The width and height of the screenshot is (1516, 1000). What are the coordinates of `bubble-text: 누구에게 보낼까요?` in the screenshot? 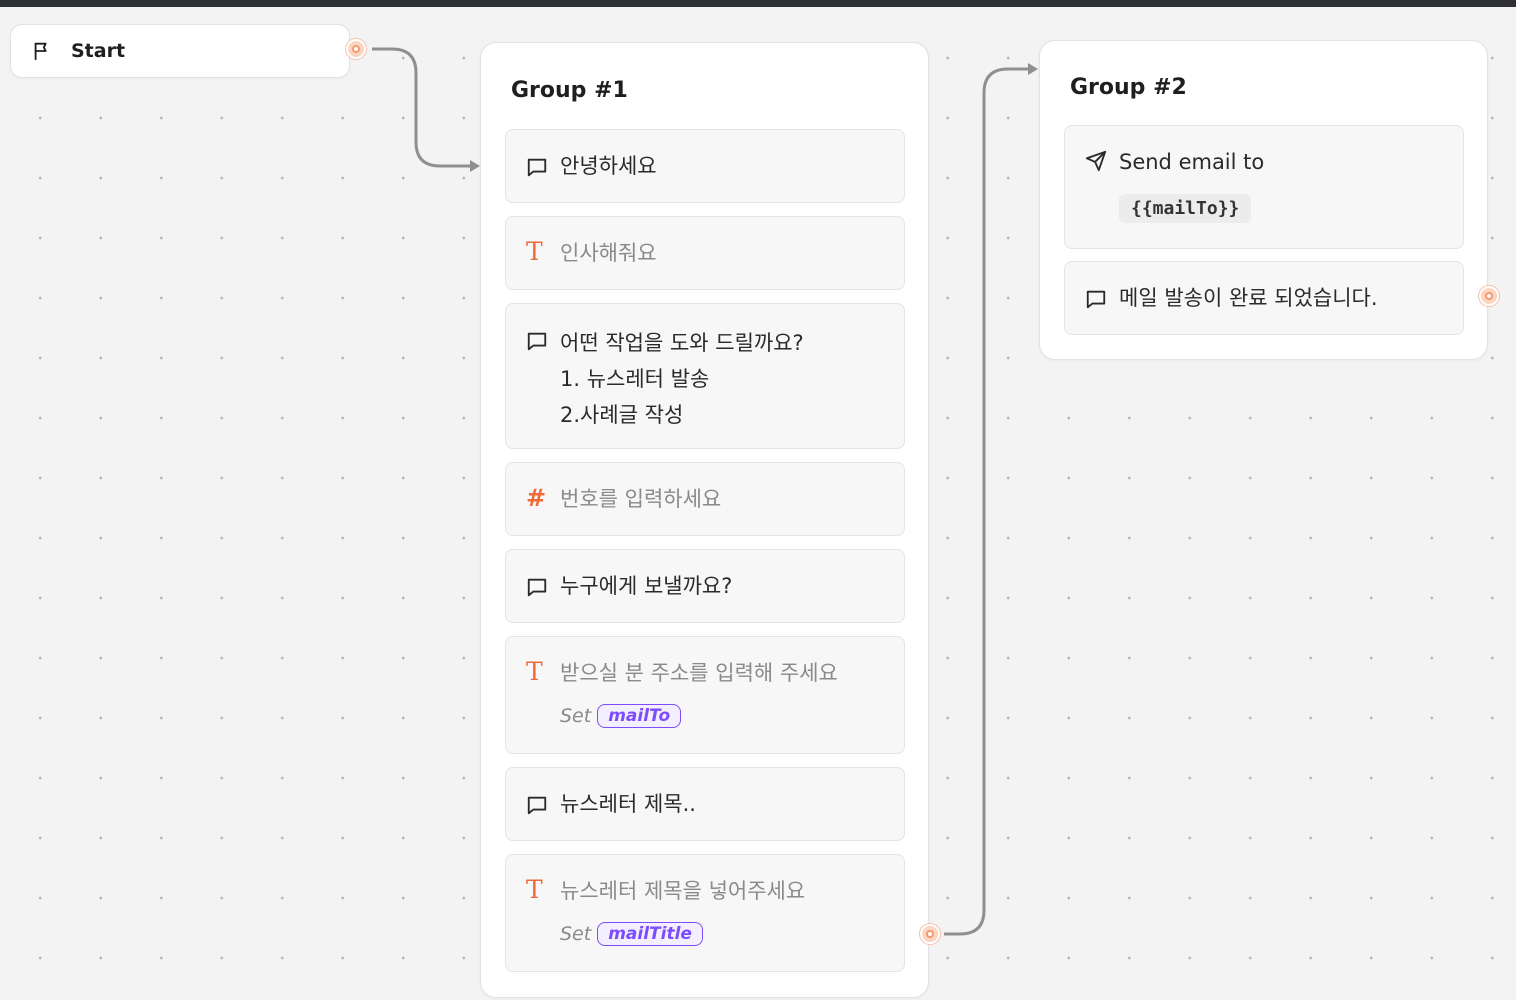 It's located at (646, 586).